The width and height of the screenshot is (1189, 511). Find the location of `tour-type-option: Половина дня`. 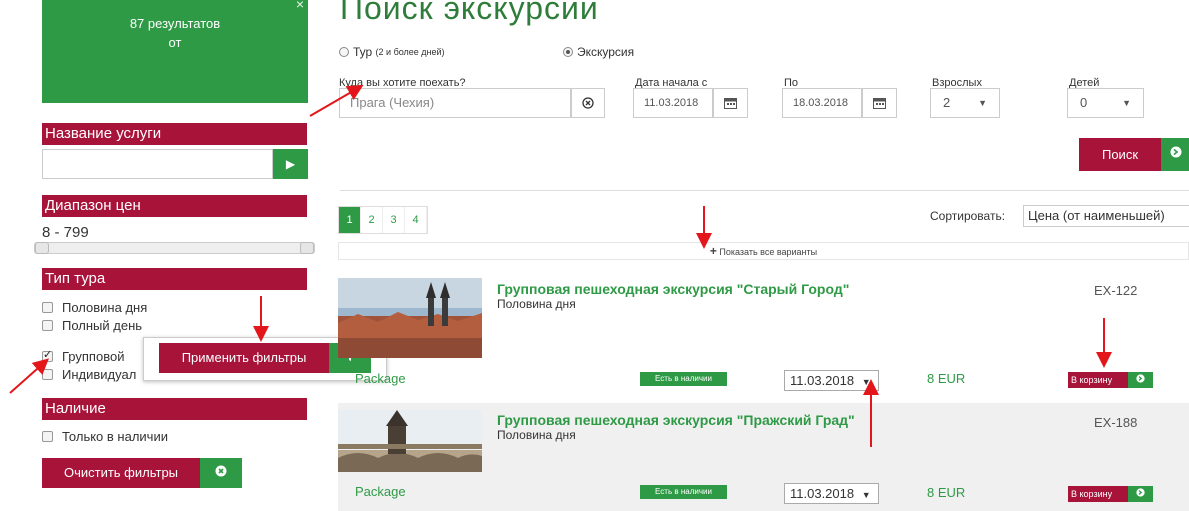

tour-type-option: Половина дня is located at coordinates (94, 307).